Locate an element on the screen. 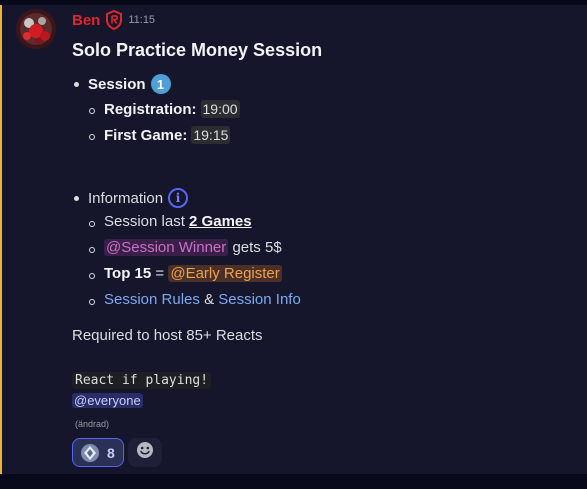  timestamp: 11:15 is located at coordinates (141, 20).